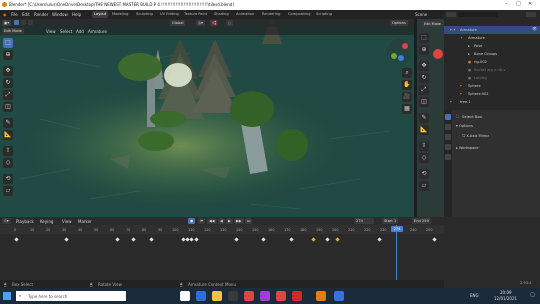 The width and height of the screenshot is (540, 304). Describe the element at coordinates (51, 31) in the screenshot. I see `menu-view: View` at that location.